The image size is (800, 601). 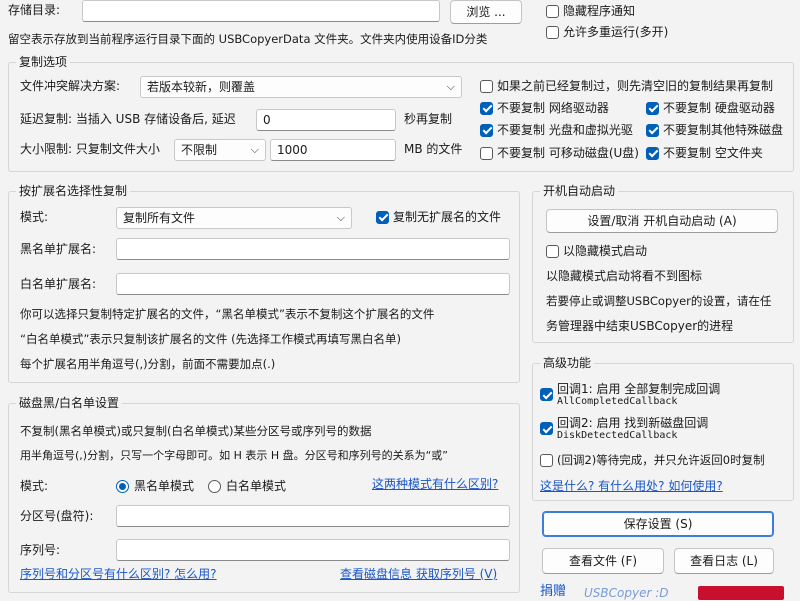 I want to click on callback1-code: AllCompletedCallback, so click(x=617, y=401).